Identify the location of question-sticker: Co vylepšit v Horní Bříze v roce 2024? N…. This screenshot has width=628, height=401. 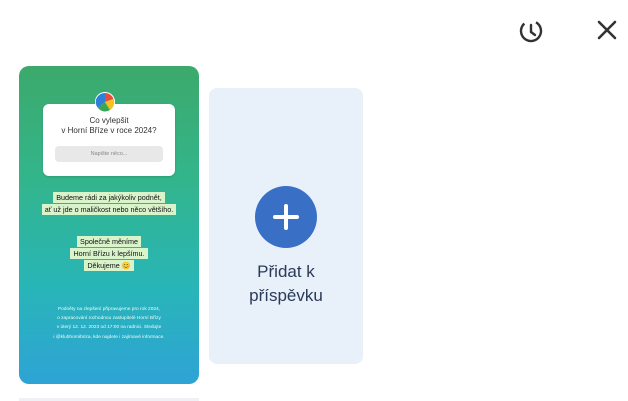
(109, 134).